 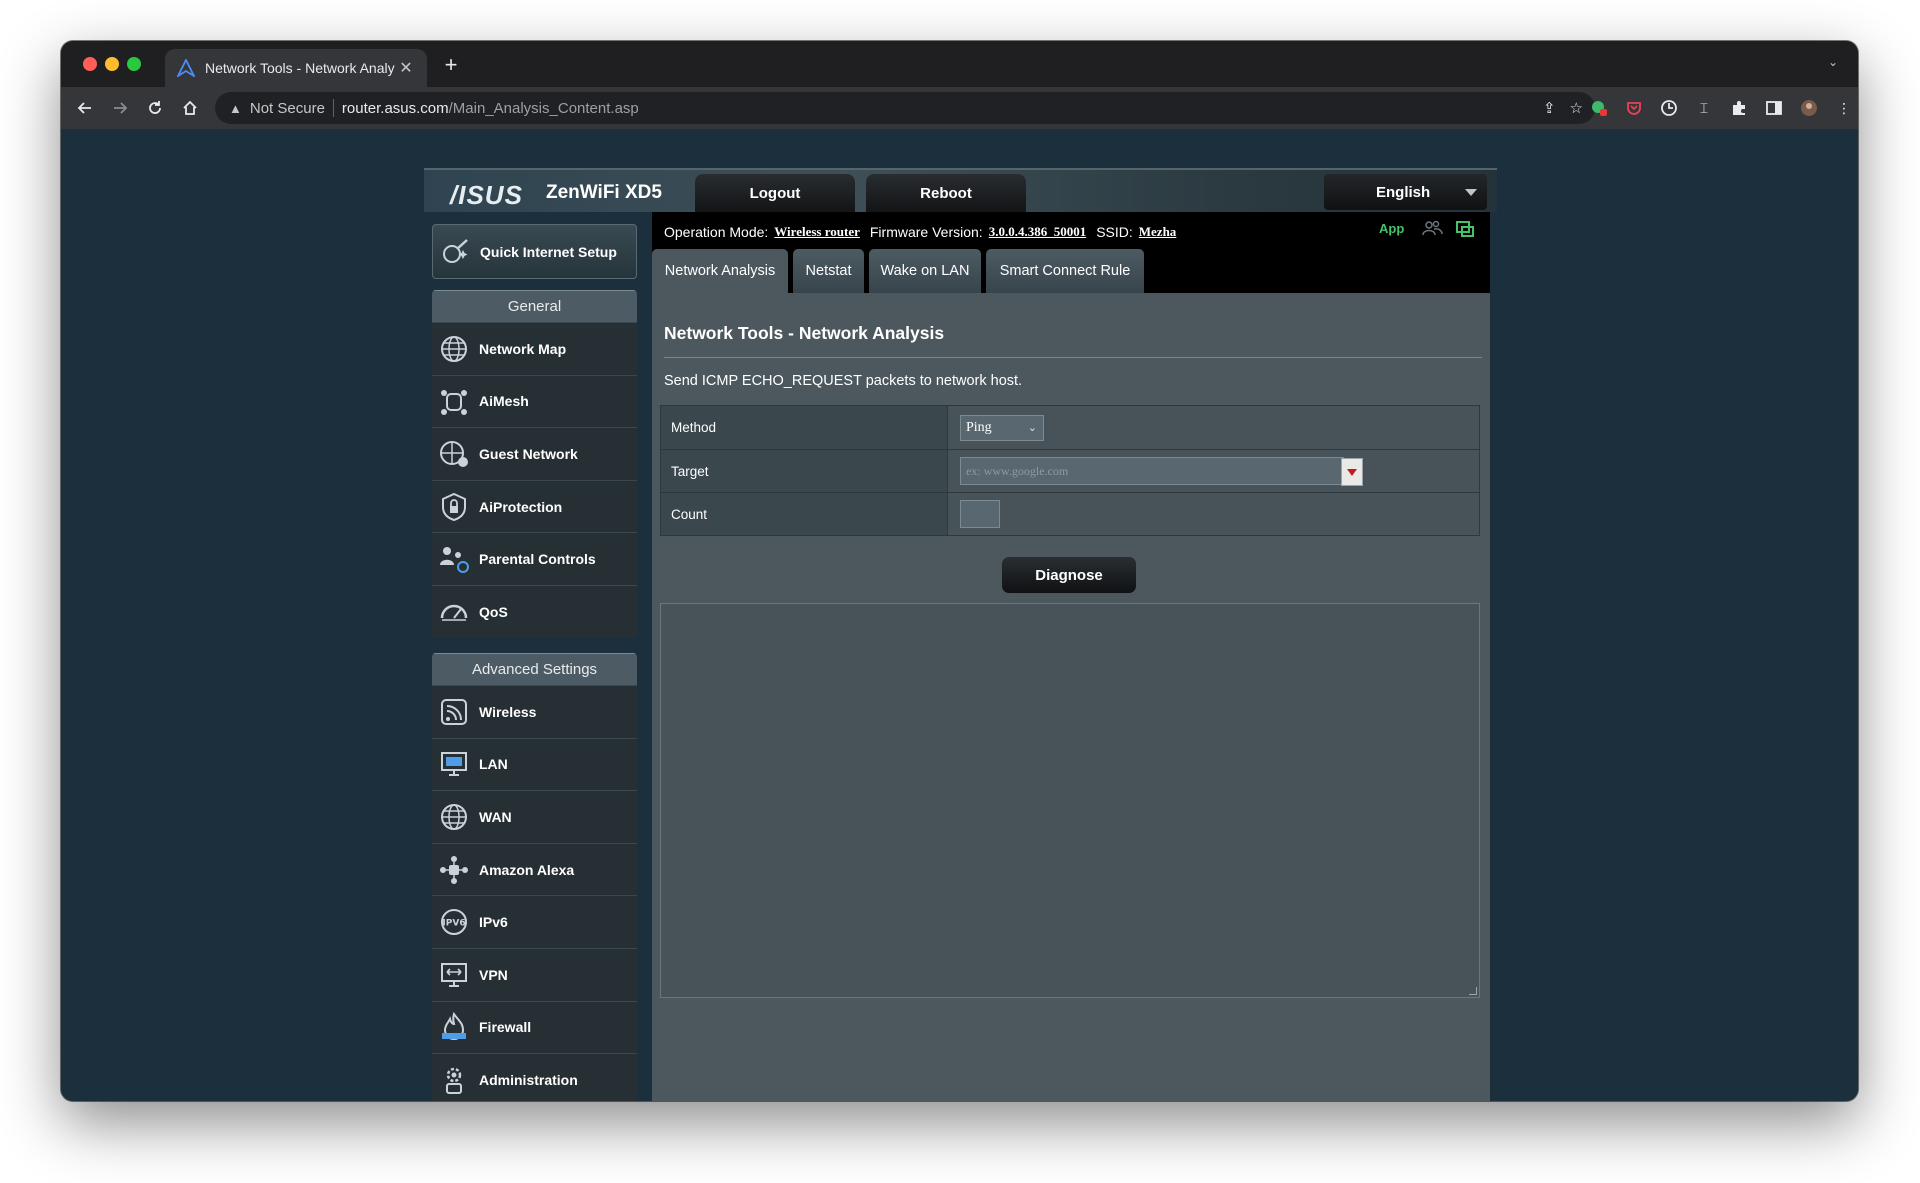 What do you see at coordinates (455, 250) in the screenshot?
I see `wand-setup-icon` at bounding box center [455, 250].